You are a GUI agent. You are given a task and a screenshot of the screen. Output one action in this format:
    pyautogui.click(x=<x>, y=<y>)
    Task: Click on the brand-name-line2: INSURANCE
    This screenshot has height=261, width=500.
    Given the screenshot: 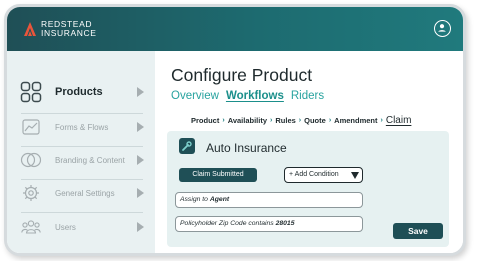 What is the action you would take?
    pyautogui.click(x=69, y=33)
    